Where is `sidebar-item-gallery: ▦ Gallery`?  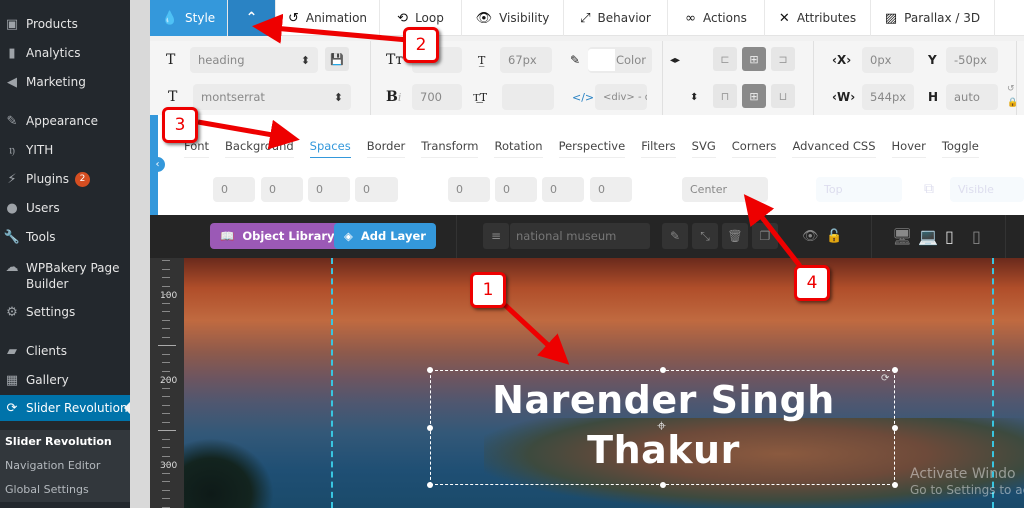 sidebar-item-gallery: ▦ Gallery is located at coordinates (65, 380).